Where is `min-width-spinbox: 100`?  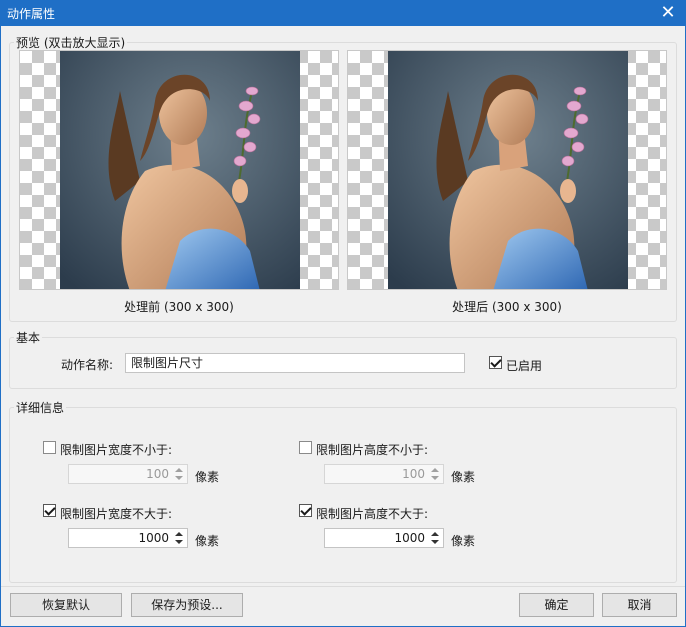 min-width-spinbox: 100 is located at coordinates (128, 474).